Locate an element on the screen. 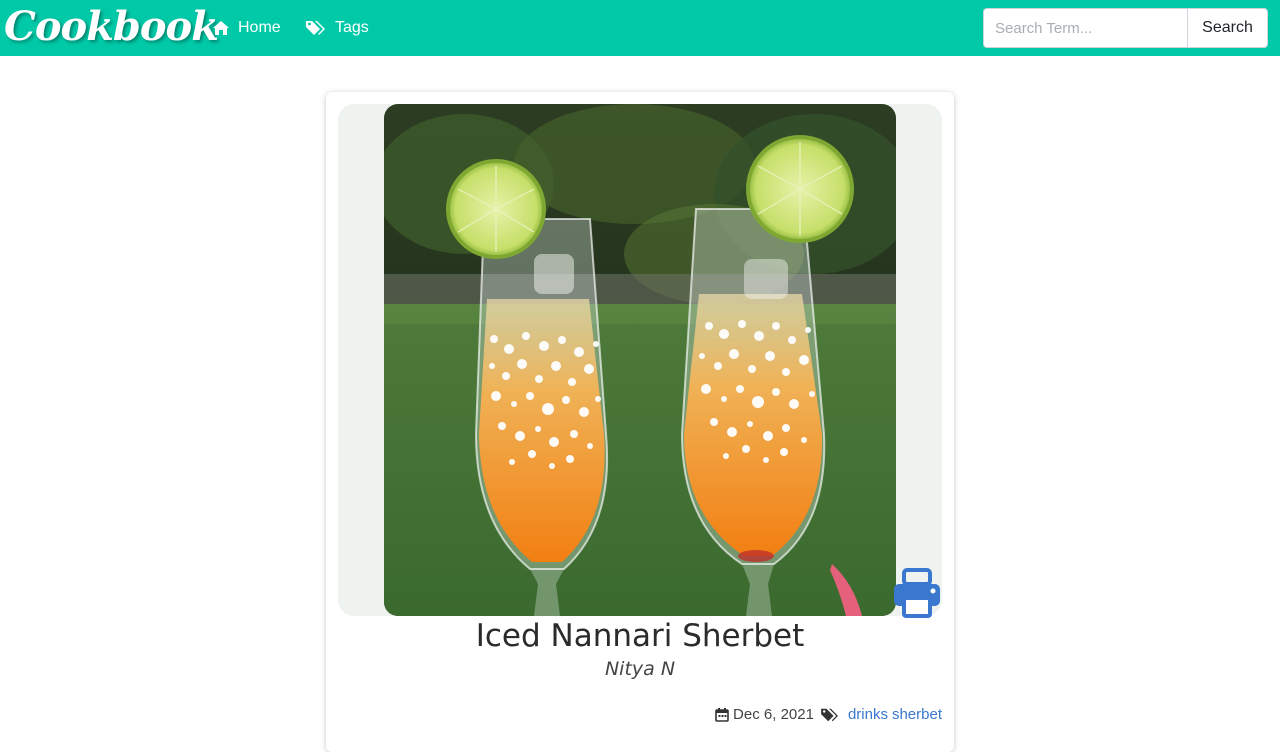 The height and width of the screenshot is (752, 1280). nav-home-label: Home is located at coordinates (259, 27).